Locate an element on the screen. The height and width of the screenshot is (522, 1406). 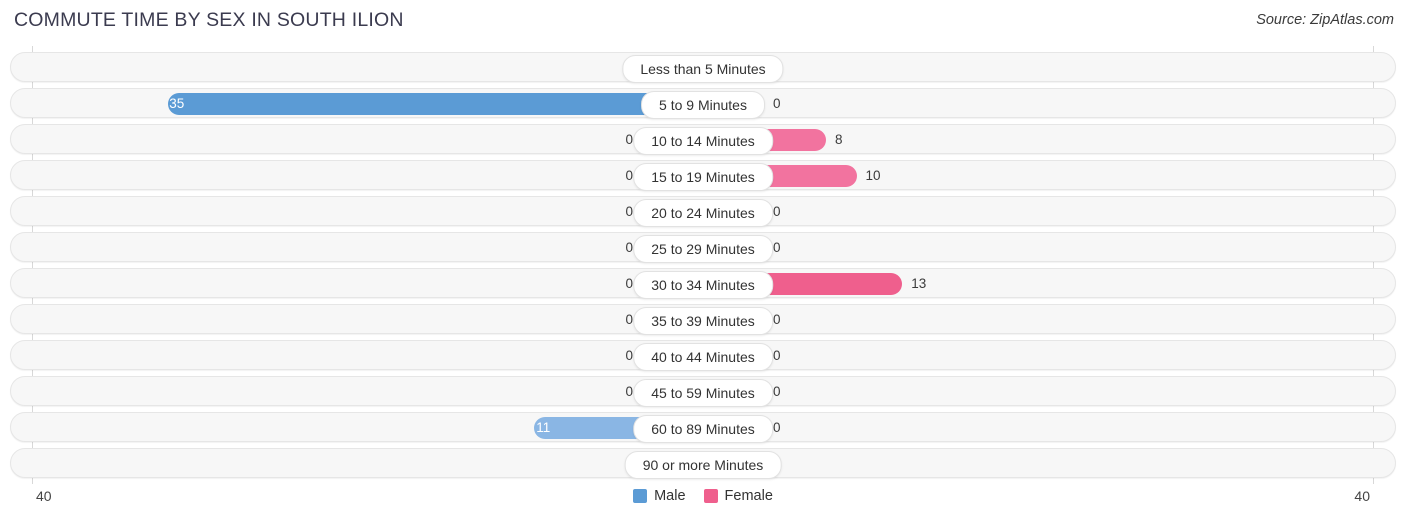
category-label: 30 to 34 Minutes is located at coordinates (703, 285).